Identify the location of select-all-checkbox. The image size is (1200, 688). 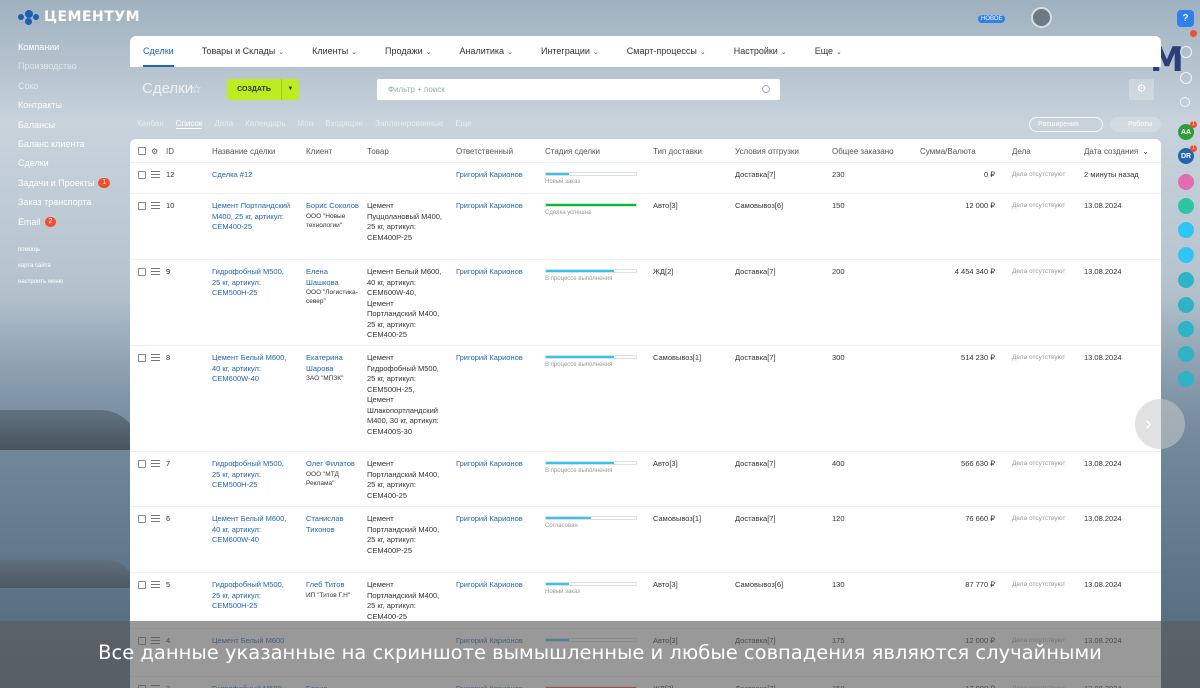
(142, 151).